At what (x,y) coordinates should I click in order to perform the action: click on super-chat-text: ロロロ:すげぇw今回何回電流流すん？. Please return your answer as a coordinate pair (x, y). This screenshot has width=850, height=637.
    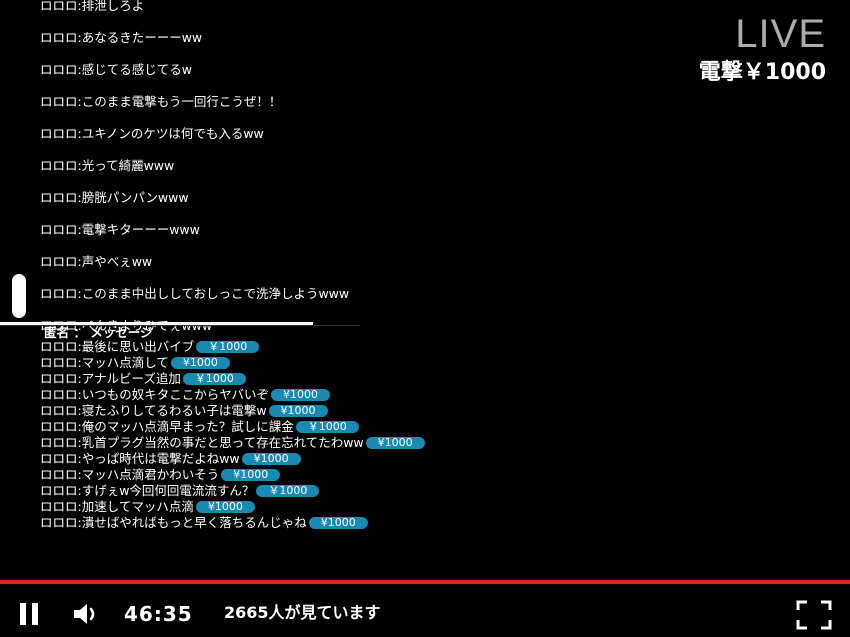
    Looking at the image, I should click on (147, 490).